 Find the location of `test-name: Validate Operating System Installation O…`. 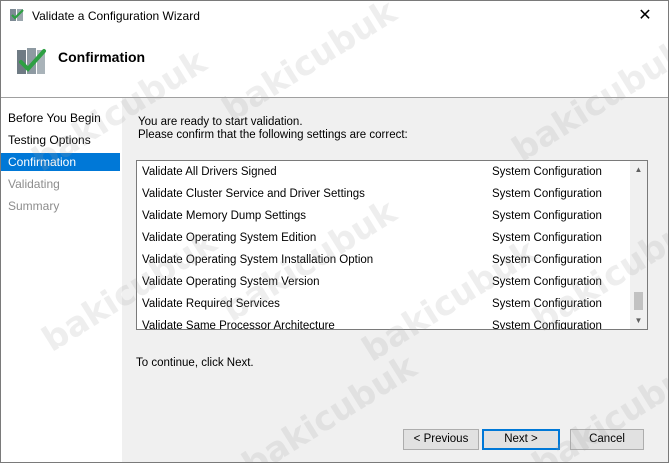

test-name: Validate Operating System Installation O… is located at coordinates (258, 260).